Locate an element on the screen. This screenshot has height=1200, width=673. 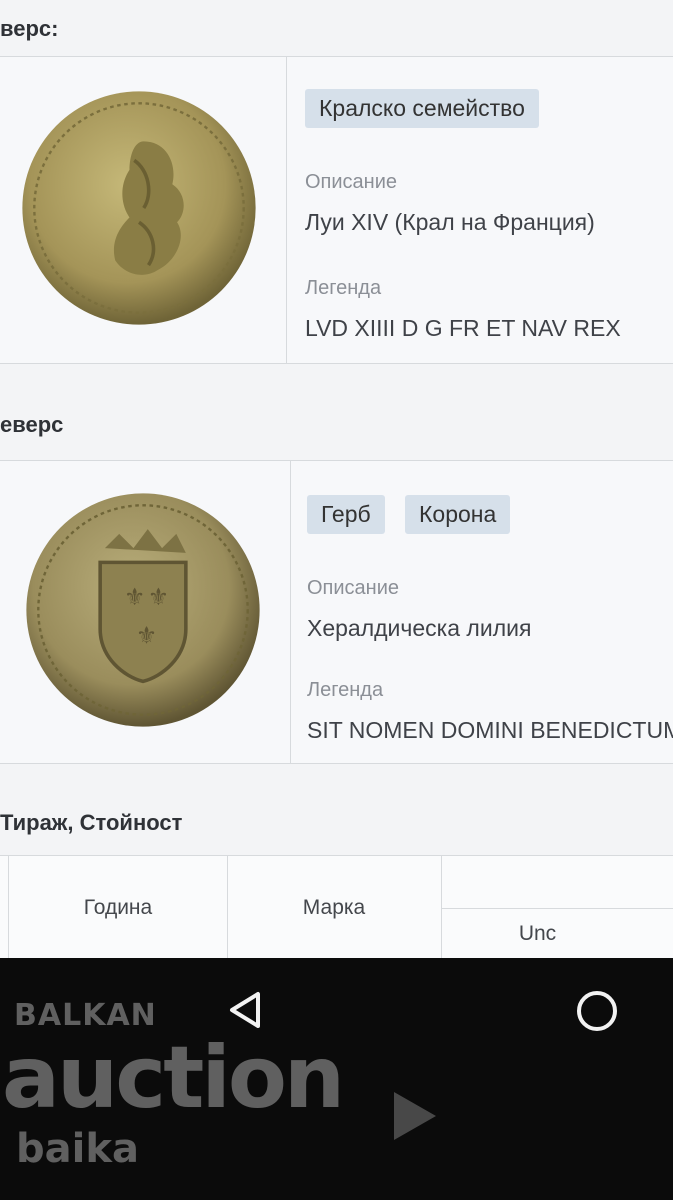
column-year: Година is located at coordinates (118, 907).